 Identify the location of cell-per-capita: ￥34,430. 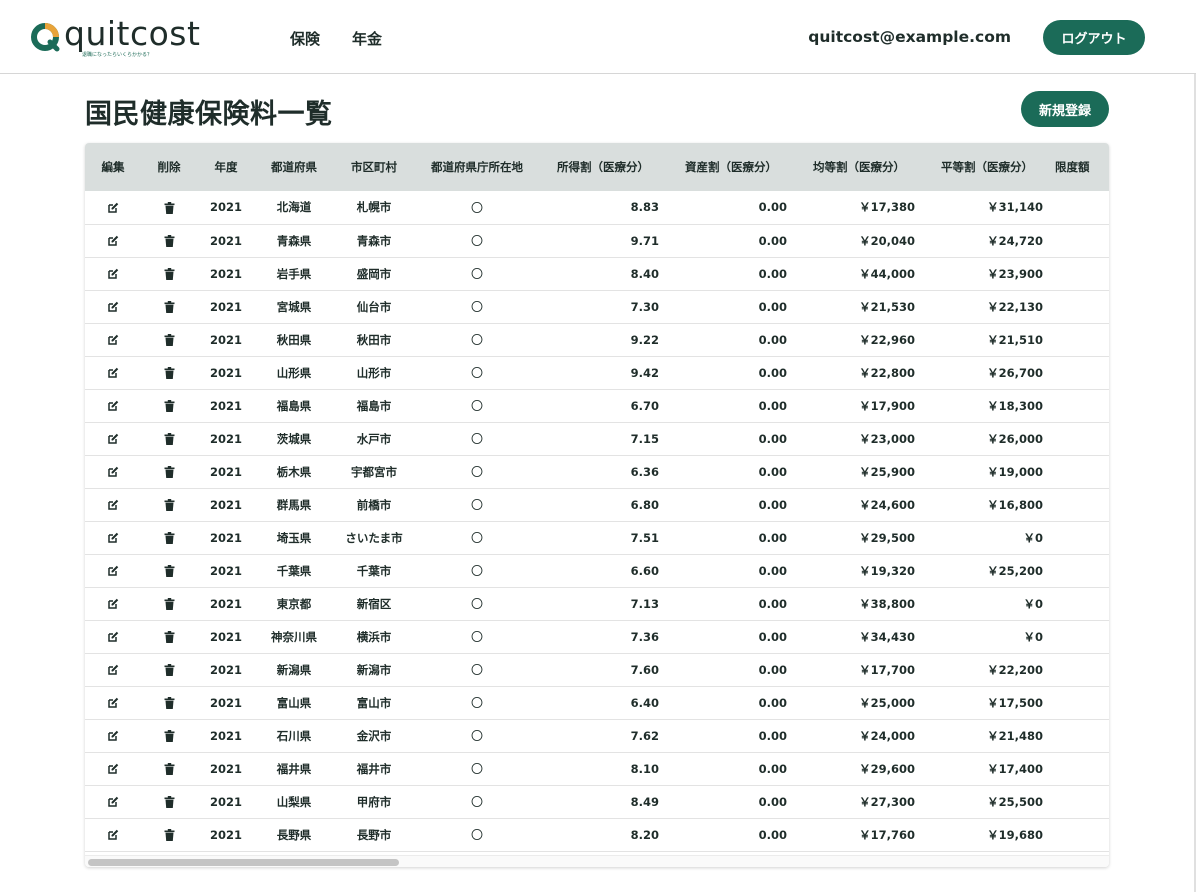
(859, 637).